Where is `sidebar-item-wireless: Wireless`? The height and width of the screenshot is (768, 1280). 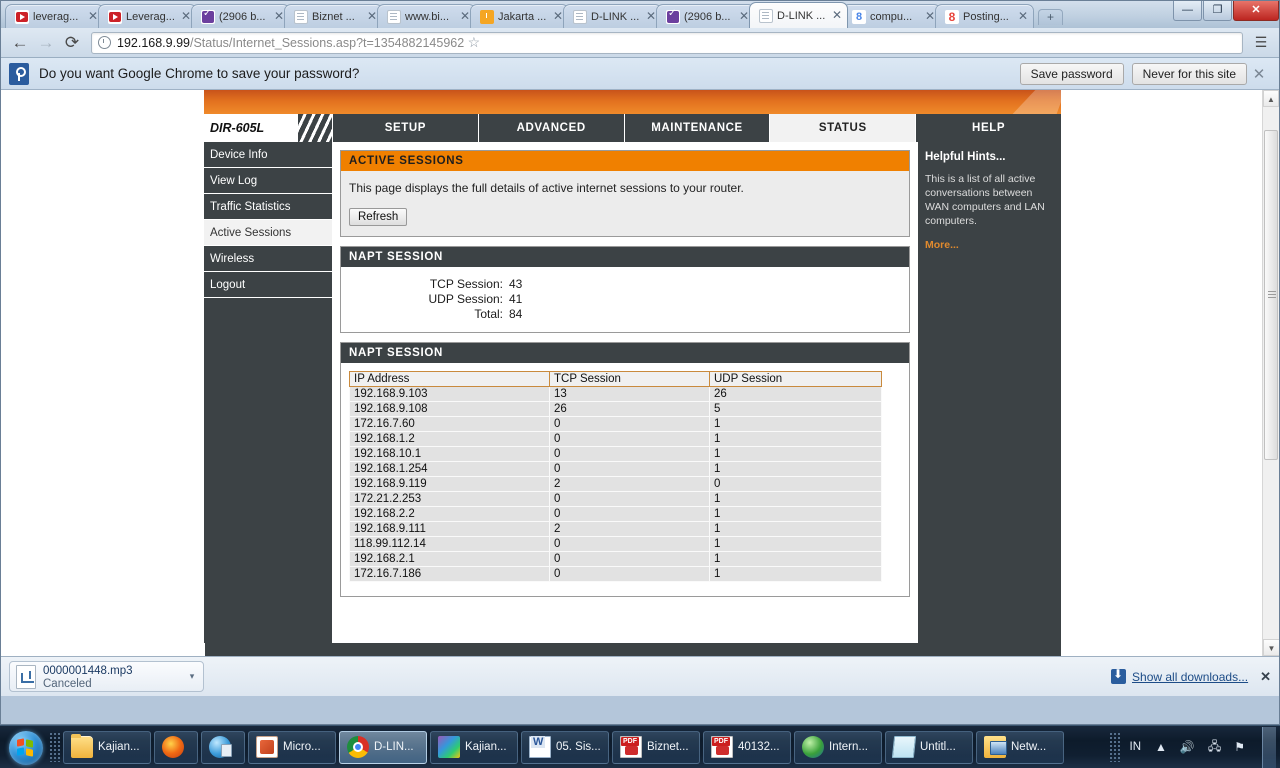 sidebar-item-wireless: Wireless is located at coordinates (268, 259).